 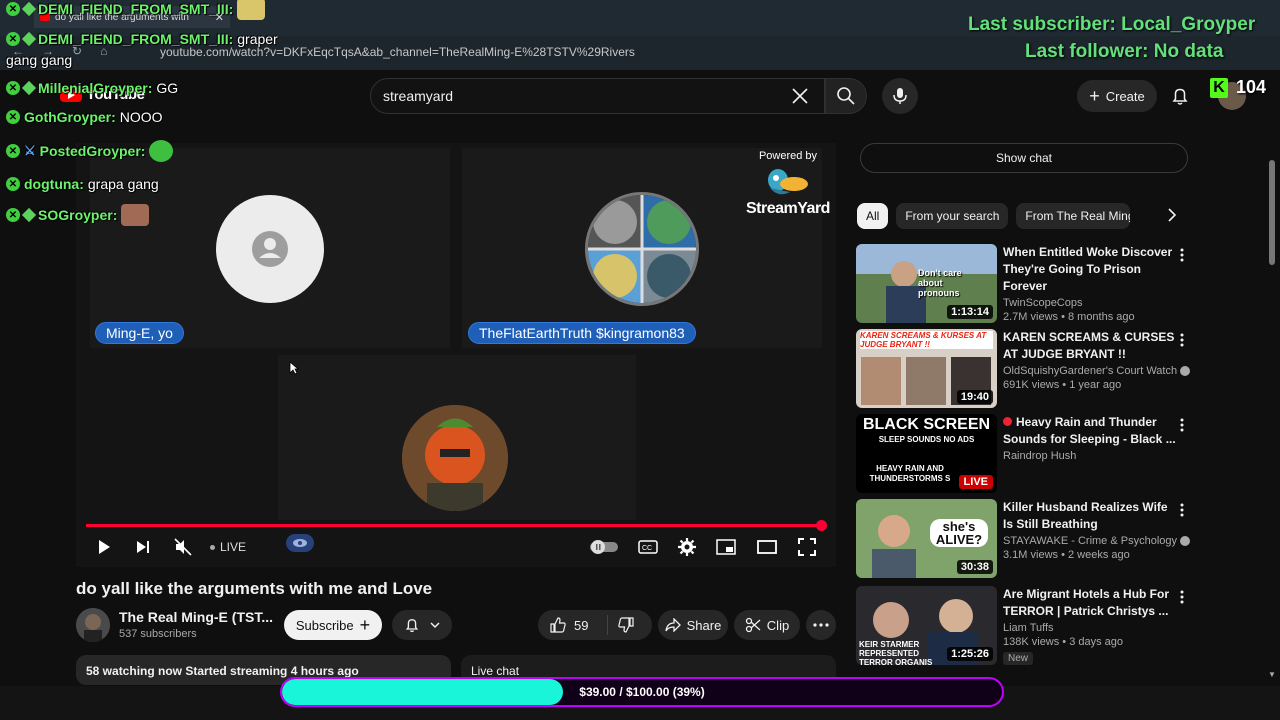 I want to click on plus-icon: +, so click(x=1094, y=96).